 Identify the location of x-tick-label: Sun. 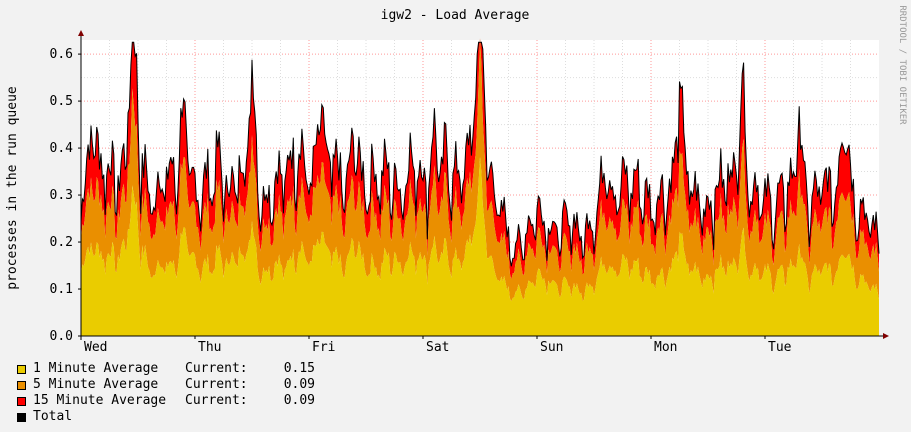
(551, 347).